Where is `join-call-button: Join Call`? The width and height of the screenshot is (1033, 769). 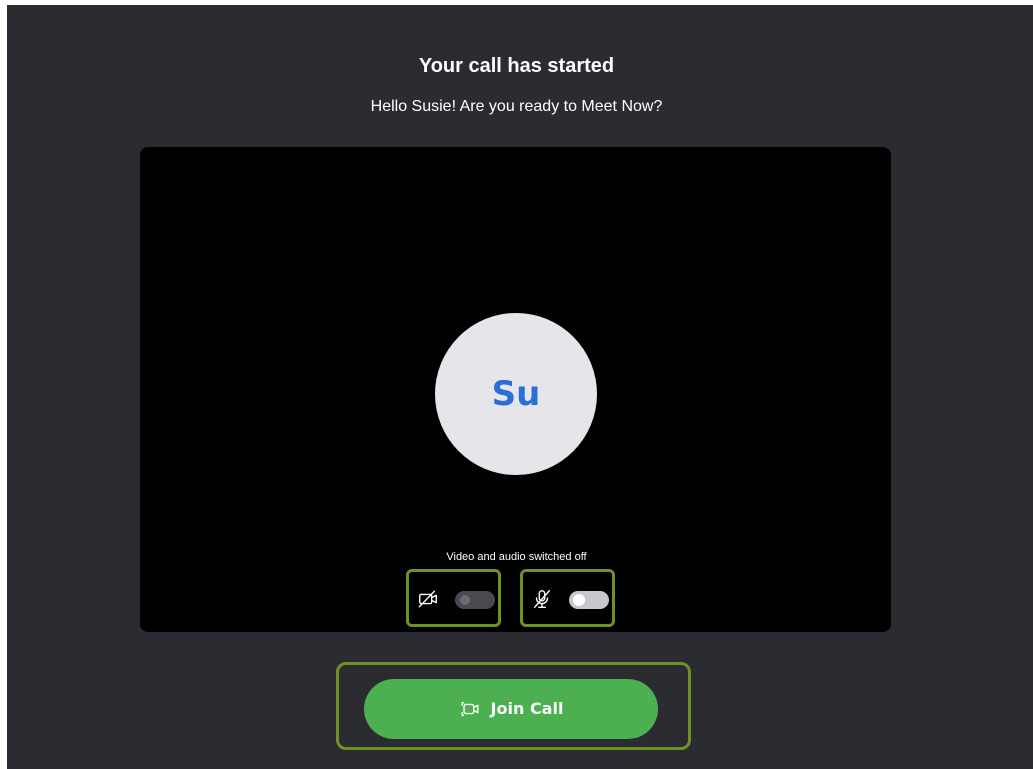
join-call-button: Join Call is located at coordinates (511, 709).